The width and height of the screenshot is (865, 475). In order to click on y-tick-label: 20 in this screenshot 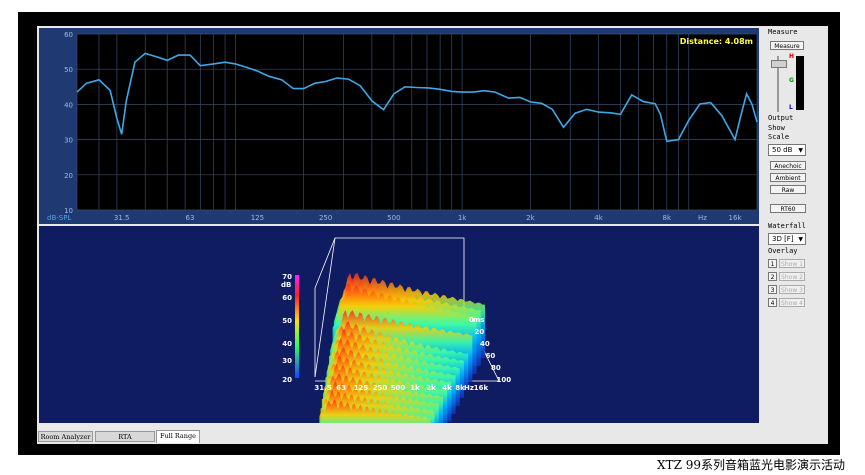, I will do `click(68, 176)`.